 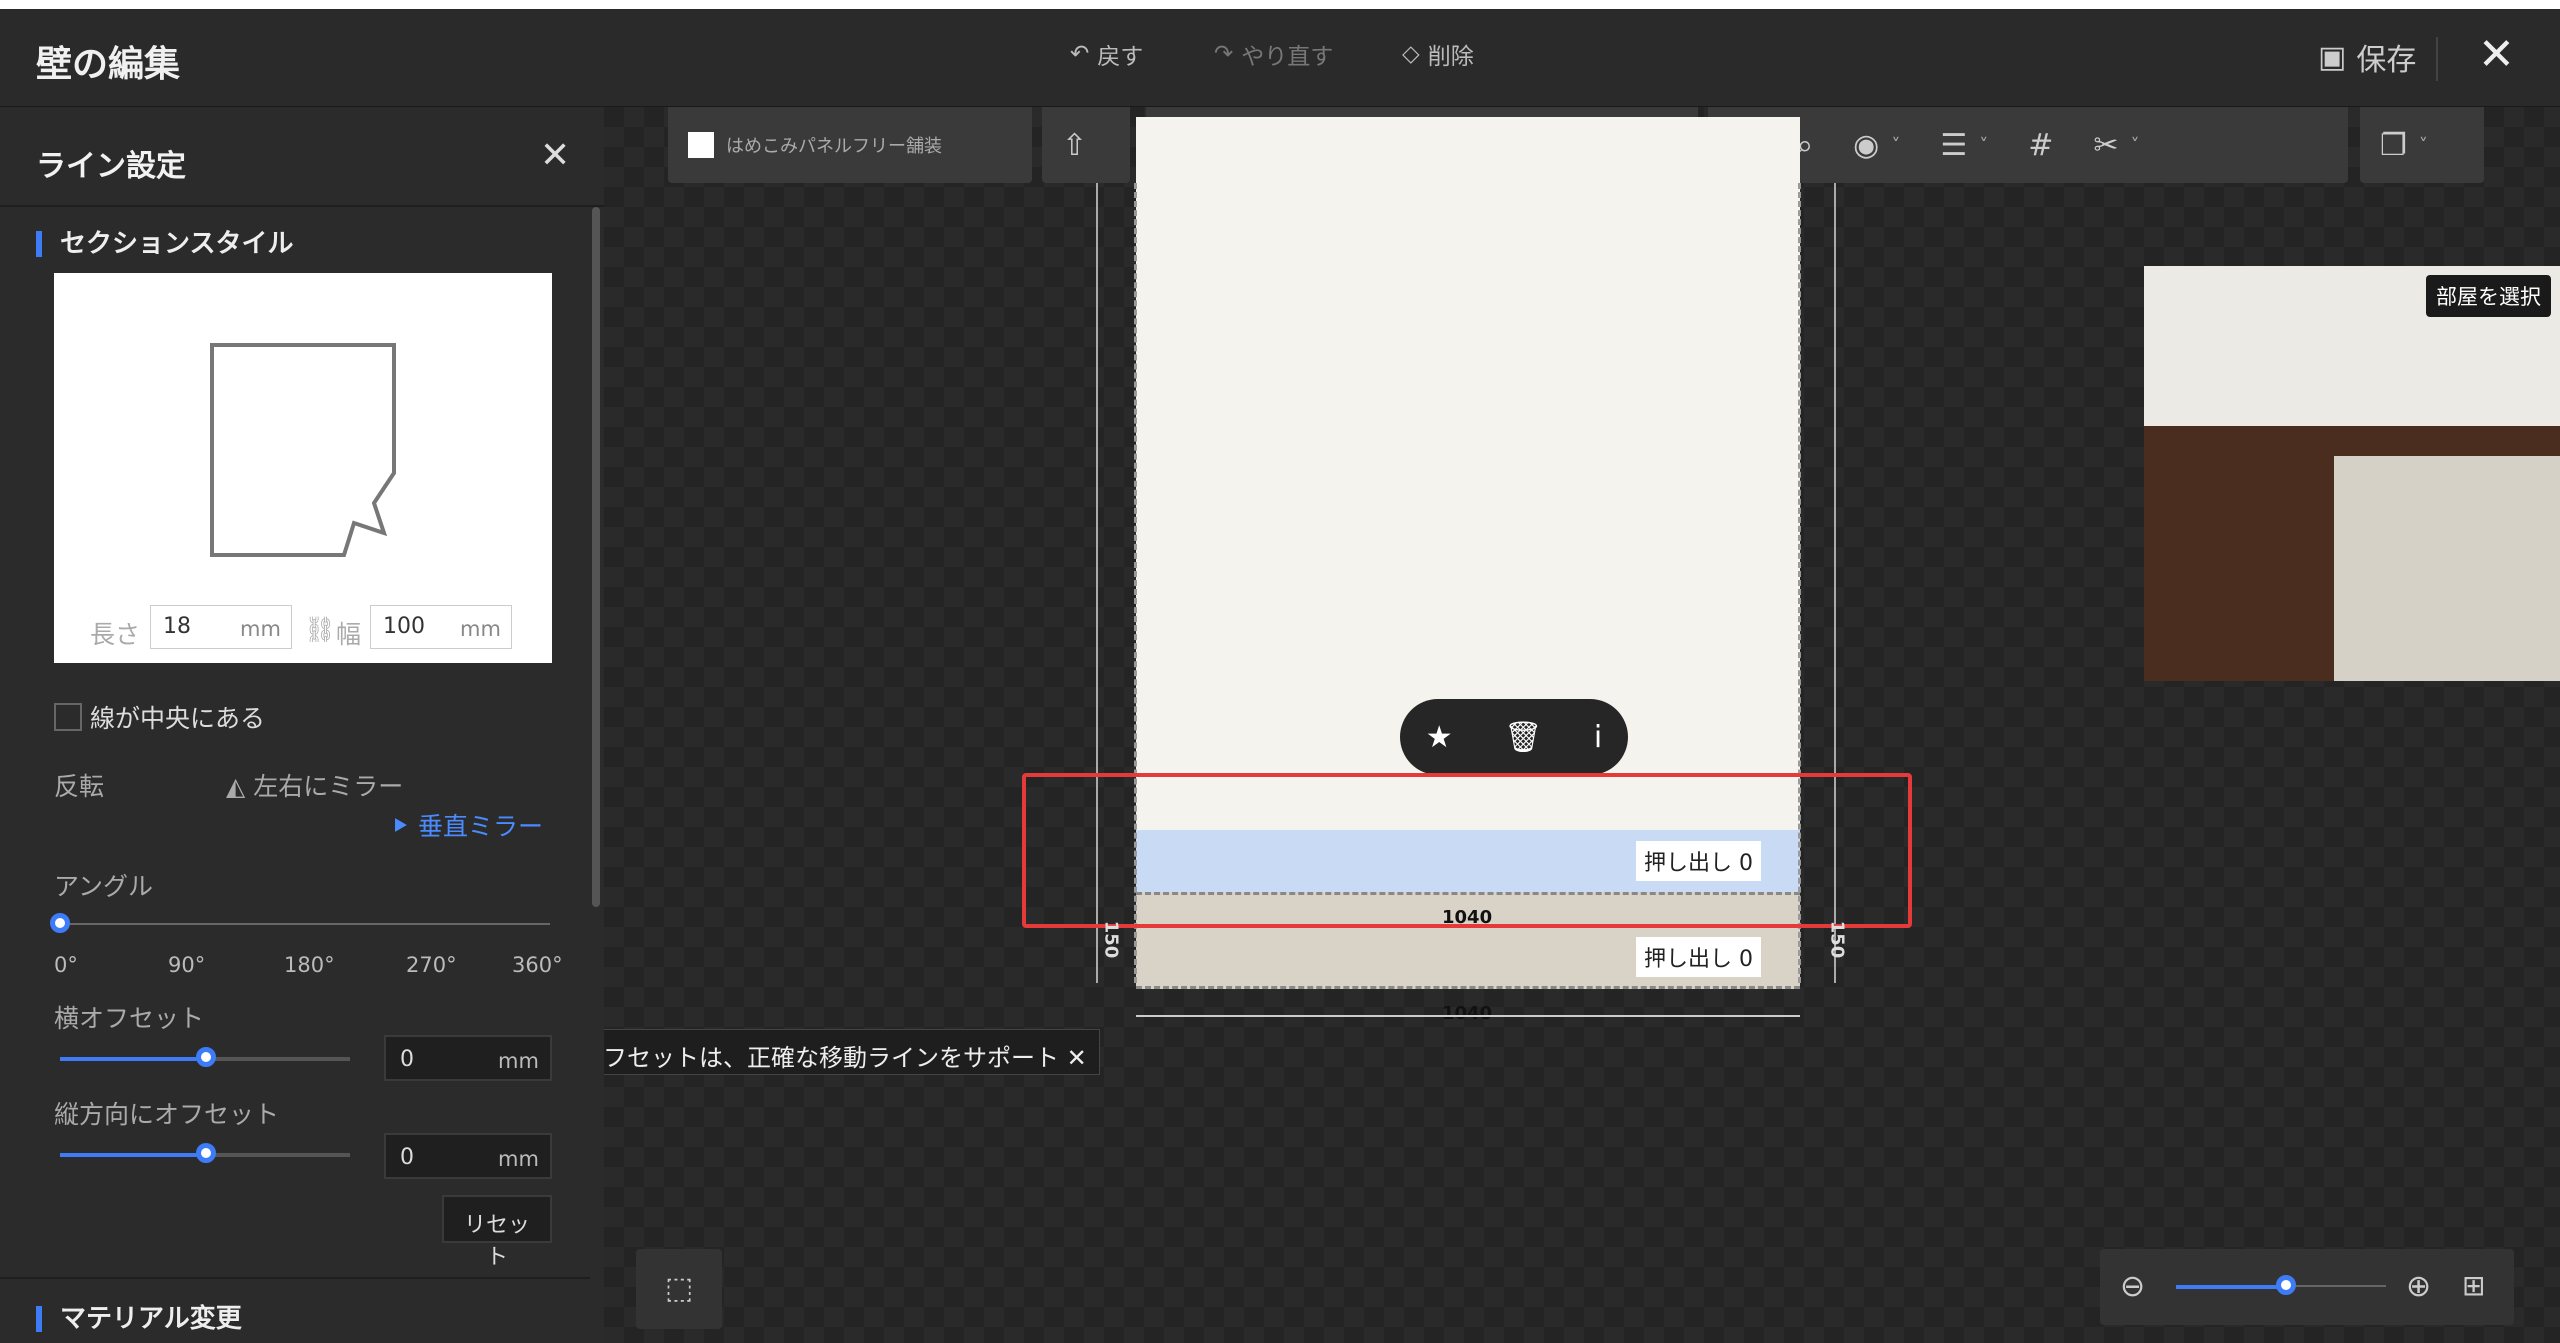 What do you see at coordinates (79, 786) in the screenshot?
I see `flip-label: 反転` at bounding box center [79, 786].